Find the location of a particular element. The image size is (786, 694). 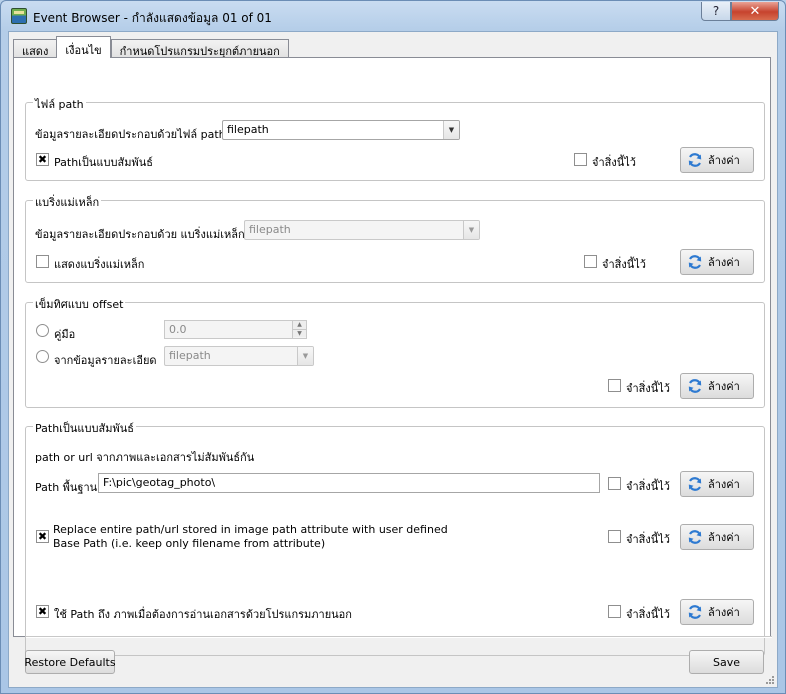

replace-reset-button: ล้างค่า is located at coordinates (717, 537).